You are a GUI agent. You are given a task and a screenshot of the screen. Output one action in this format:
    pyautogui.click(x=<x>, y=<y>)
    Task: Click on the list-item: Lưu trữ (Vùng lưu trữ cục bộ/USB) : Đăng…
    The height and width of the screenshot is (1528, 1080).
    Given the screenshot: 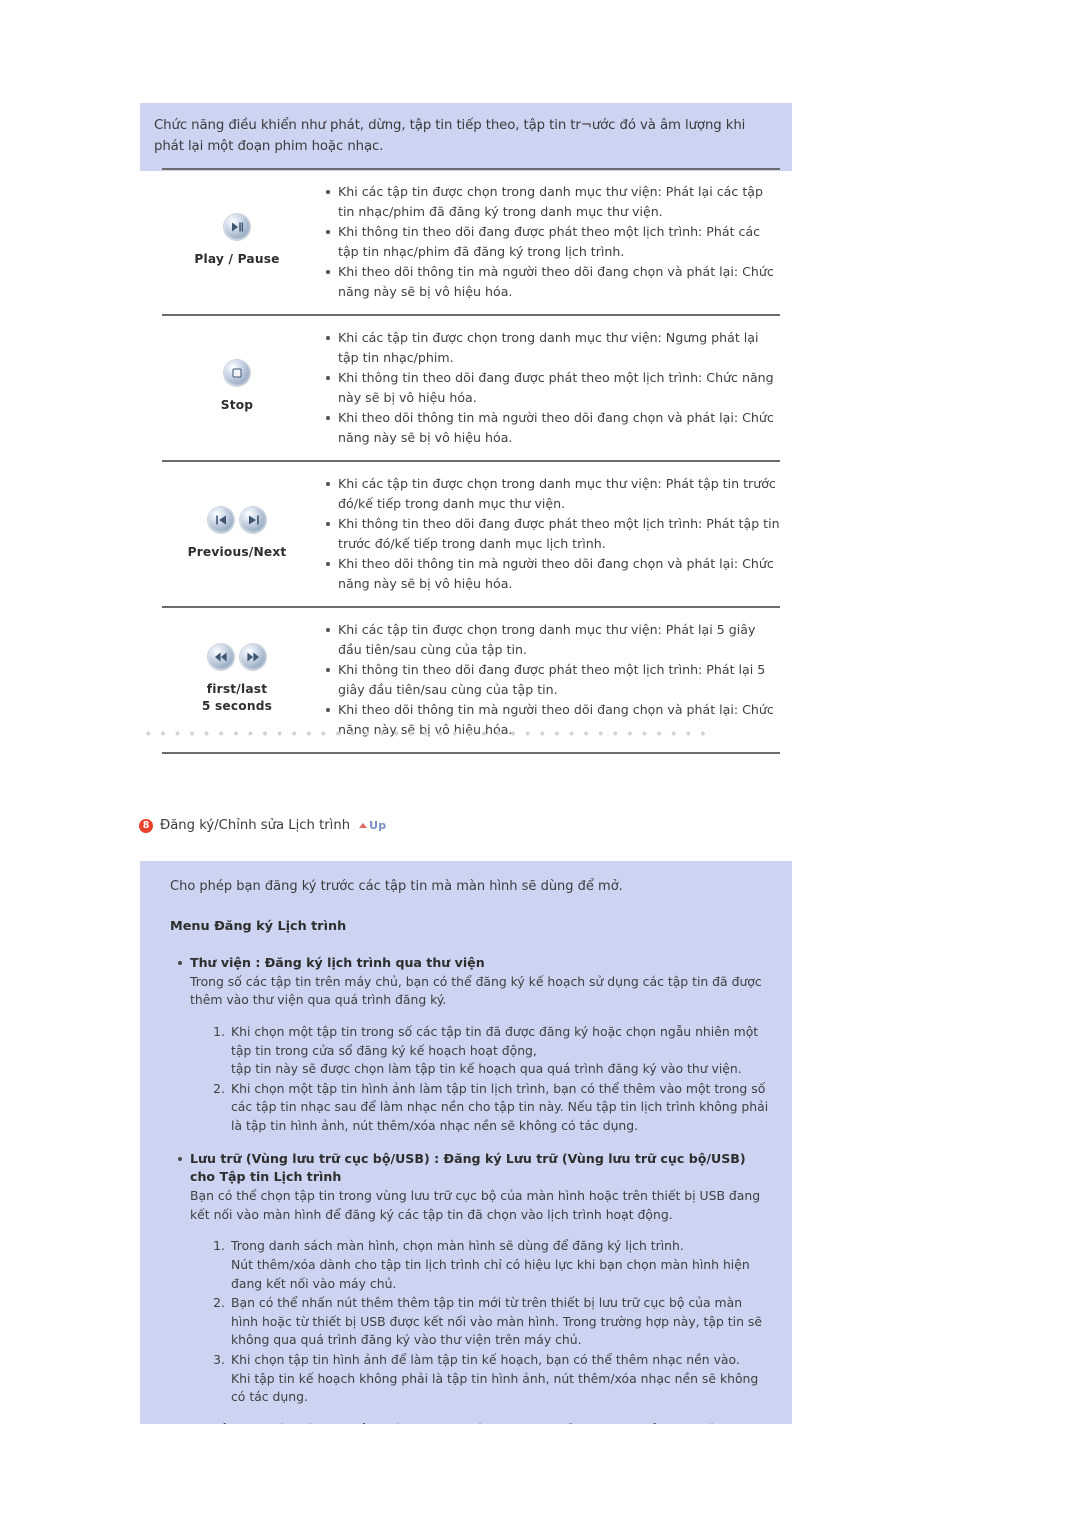 What is the action you would take?
    pyautogui.click(x=475, y=1278)
    